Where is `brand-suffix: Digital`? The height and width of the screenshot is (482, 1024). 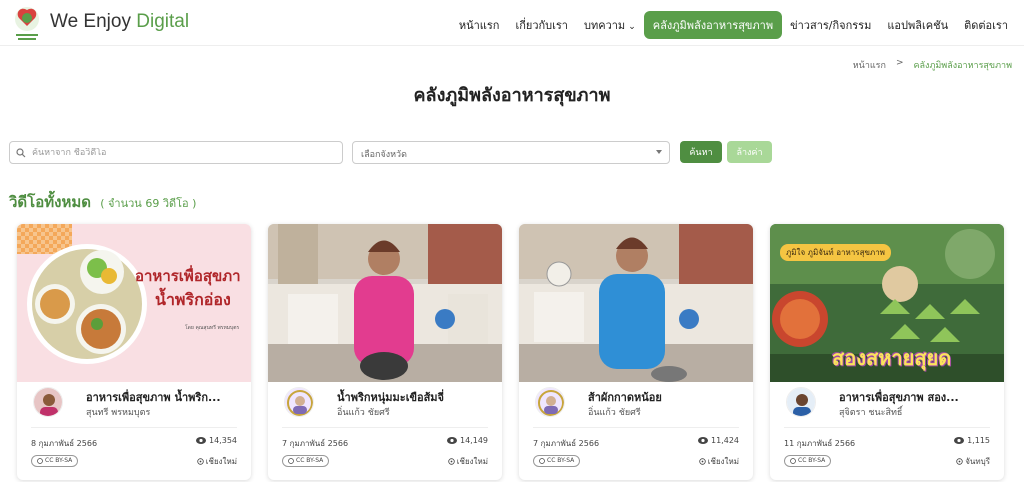
brand-suffix: Digital is located at coordinates (163, 21).